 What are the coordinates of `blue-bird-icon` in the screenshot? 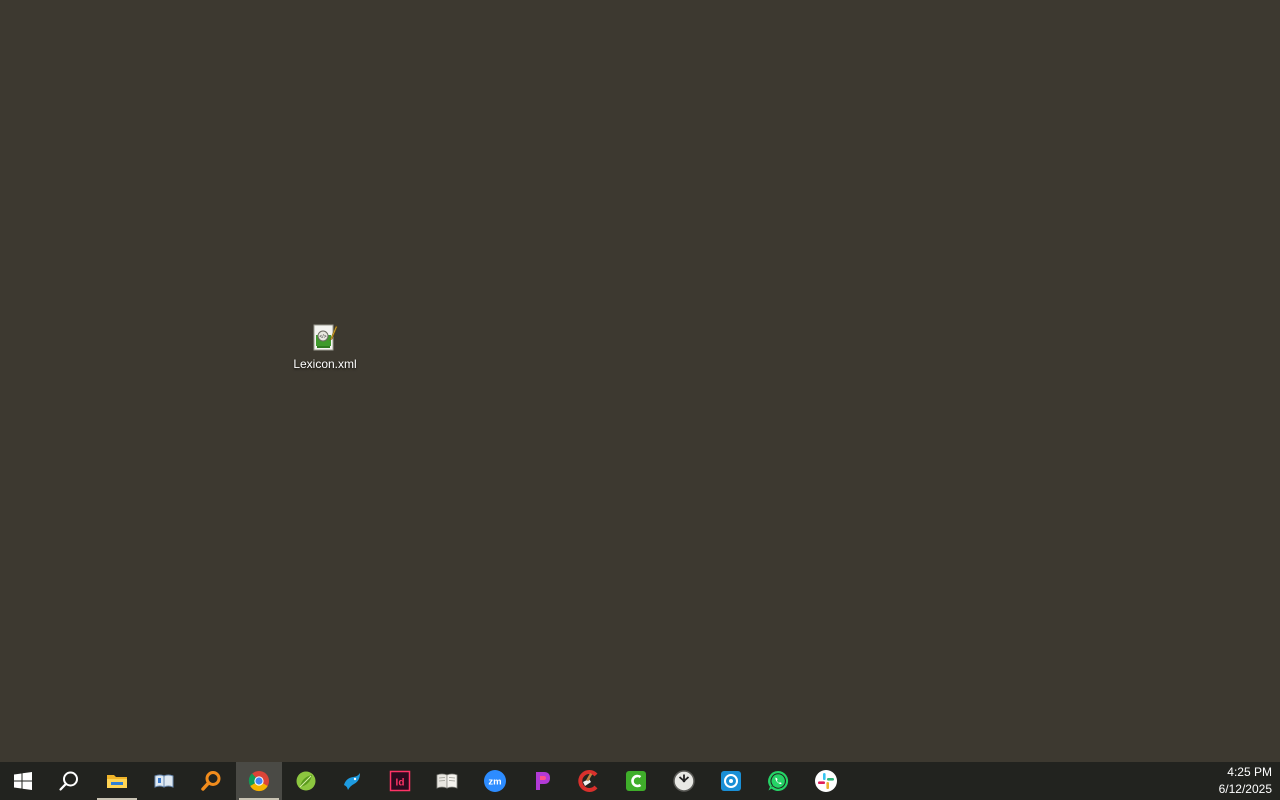 It's located at (352, 781).